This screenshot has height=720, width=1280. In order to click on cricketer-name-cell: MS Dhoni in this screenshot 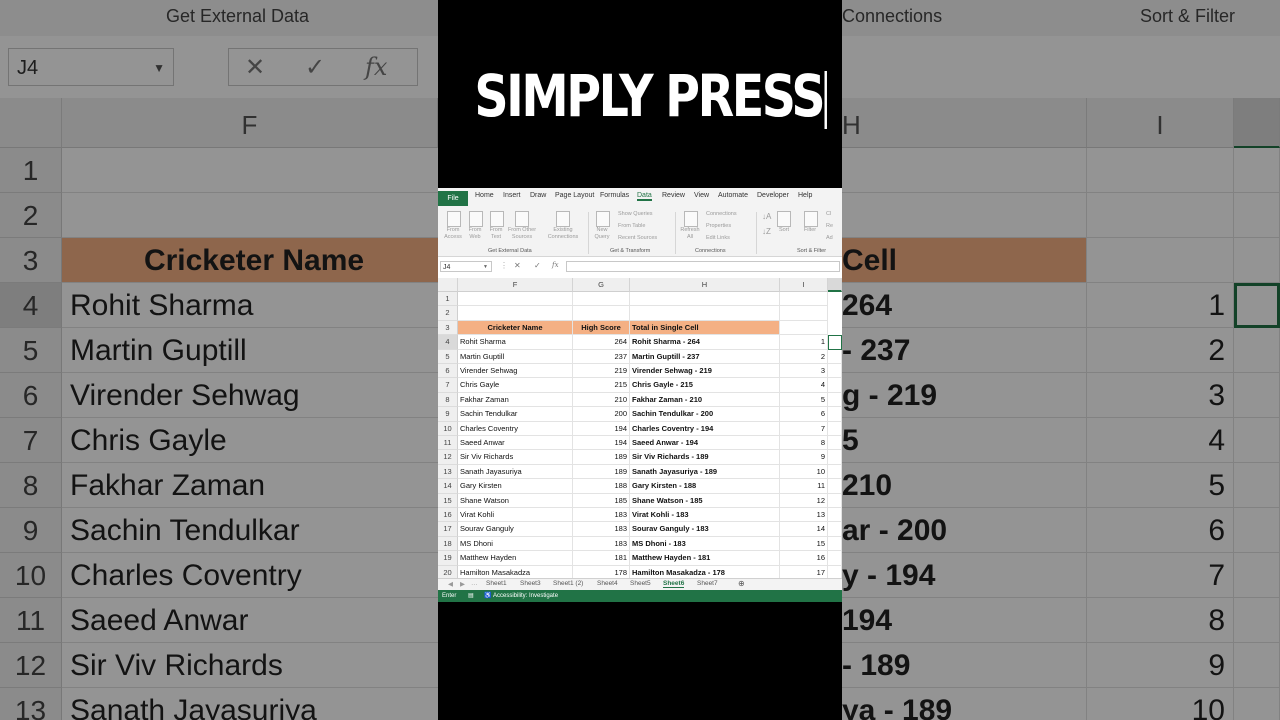, I will do `click(515, 544)`.